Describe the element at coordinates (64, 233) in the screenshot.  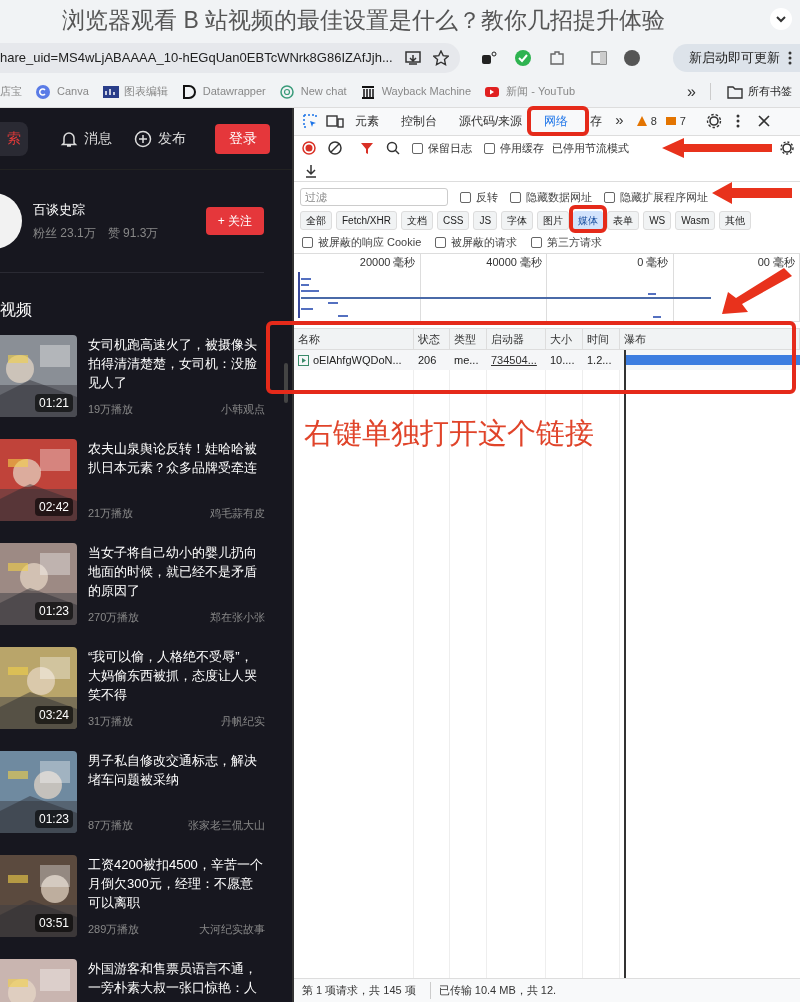
I see `fans-count: 粉丝 23.1万` at that location.